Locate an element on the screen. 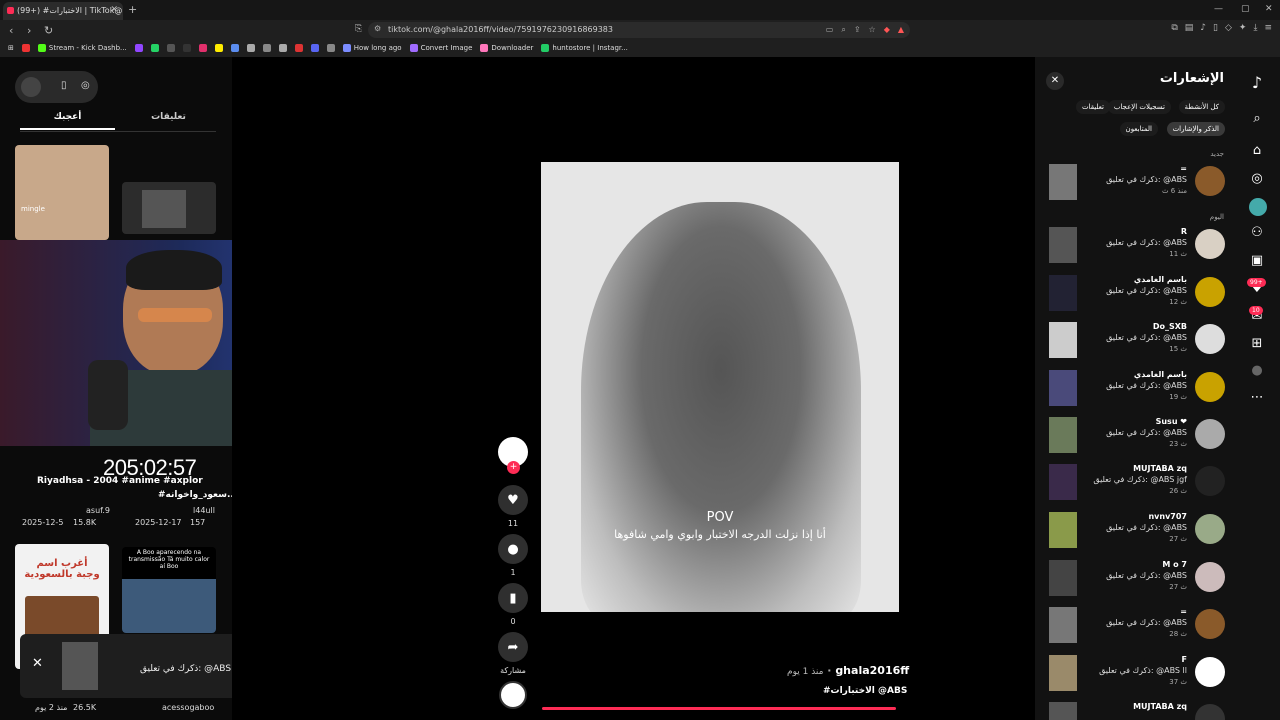 This screenshot has height=720, width=1280. notification-item: nvnv707 ذكرك في تعليق: @ABS 27 ث is located at coordinates (1134, 534).